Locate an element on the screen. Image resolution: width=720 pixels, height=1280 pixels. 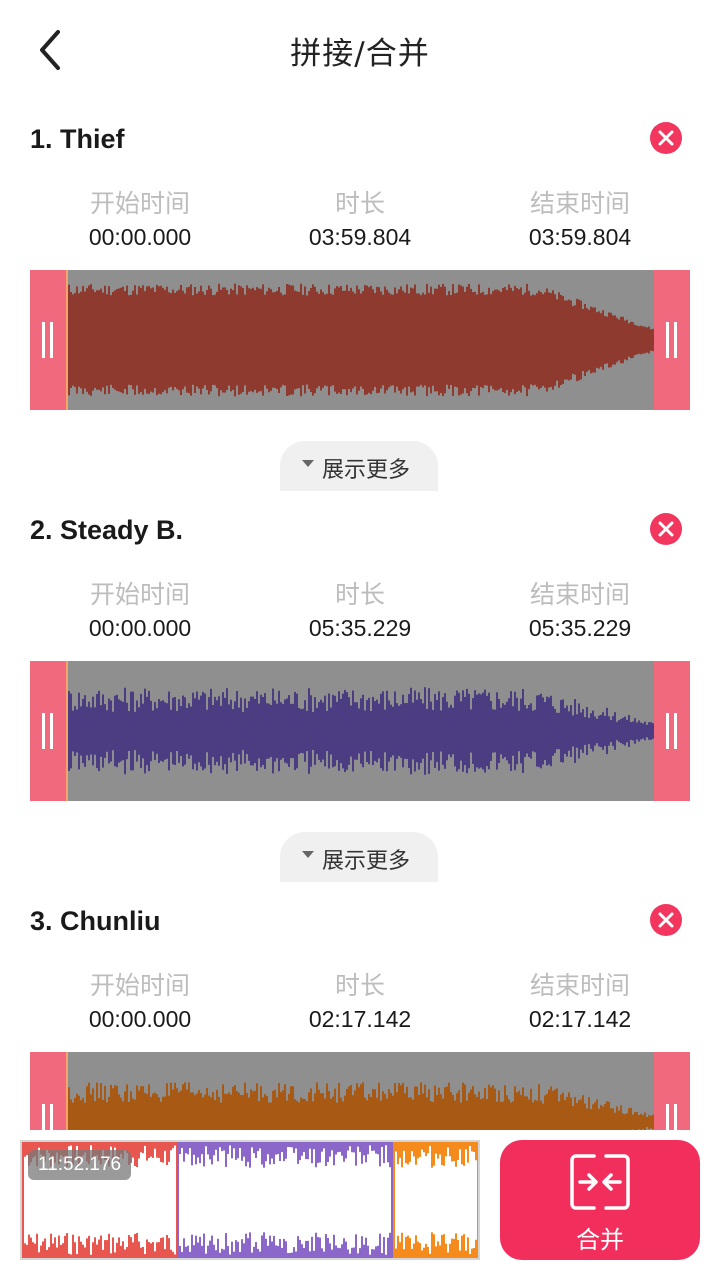
end-time-value: 05:35.229 is located at coordinates (580, 628).